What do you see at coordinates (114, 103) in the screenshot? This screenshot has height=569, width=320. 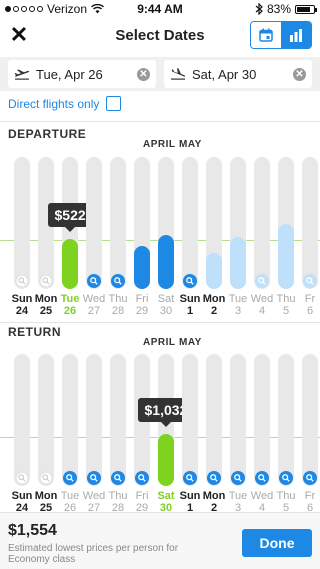 I see `direct-flights-checkbox` at bounding box center [114, 103].